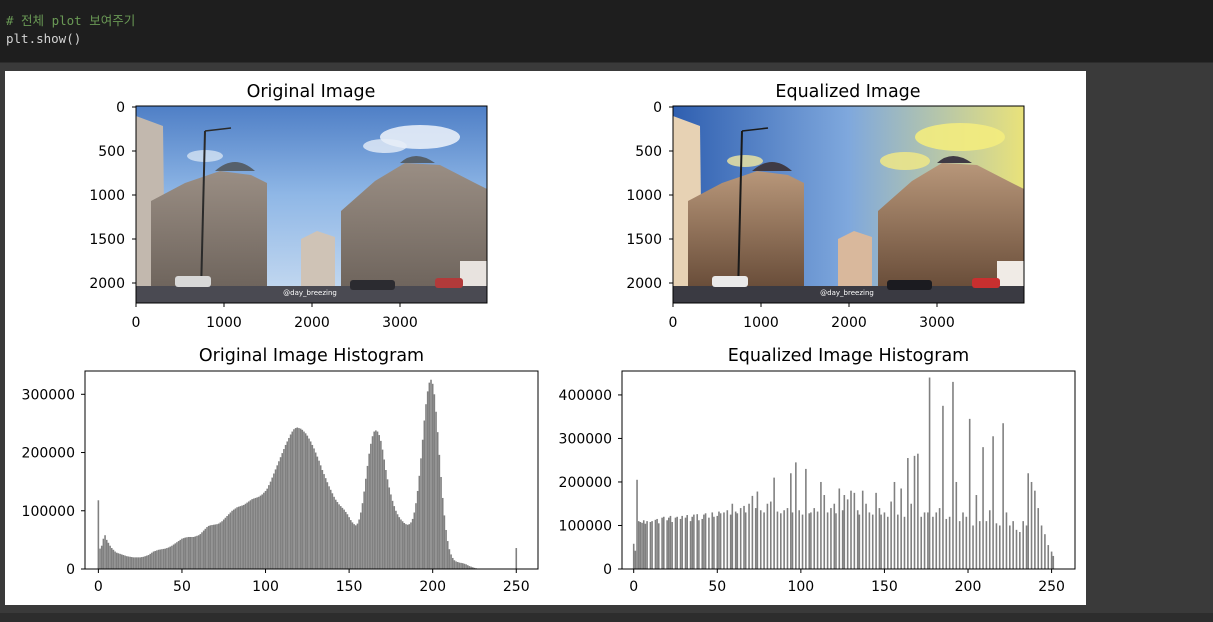 This screenshot has height=622, width=1213. Describe the element at coordinates (761, 323) in the screenshot. I see `equalized-xtick: 1000` at that location.